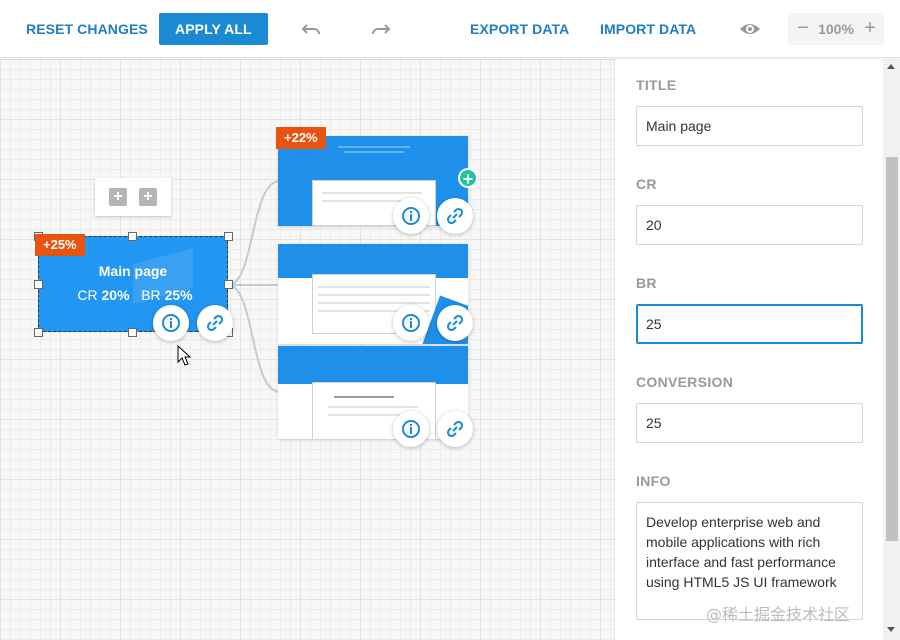  I want to click on redo-icon, so click(380, 29).